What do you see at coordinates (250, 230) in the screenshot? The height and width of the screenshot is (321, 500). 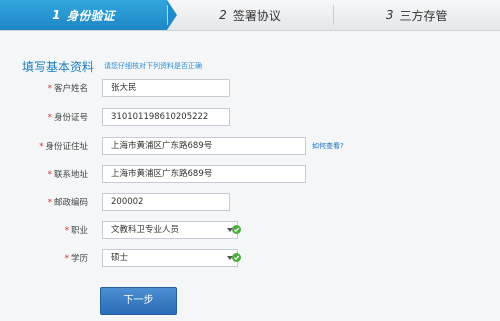 I see `form-row-occupation: * 职业 文教科卫专业人员` at bounding box center [250, 230].